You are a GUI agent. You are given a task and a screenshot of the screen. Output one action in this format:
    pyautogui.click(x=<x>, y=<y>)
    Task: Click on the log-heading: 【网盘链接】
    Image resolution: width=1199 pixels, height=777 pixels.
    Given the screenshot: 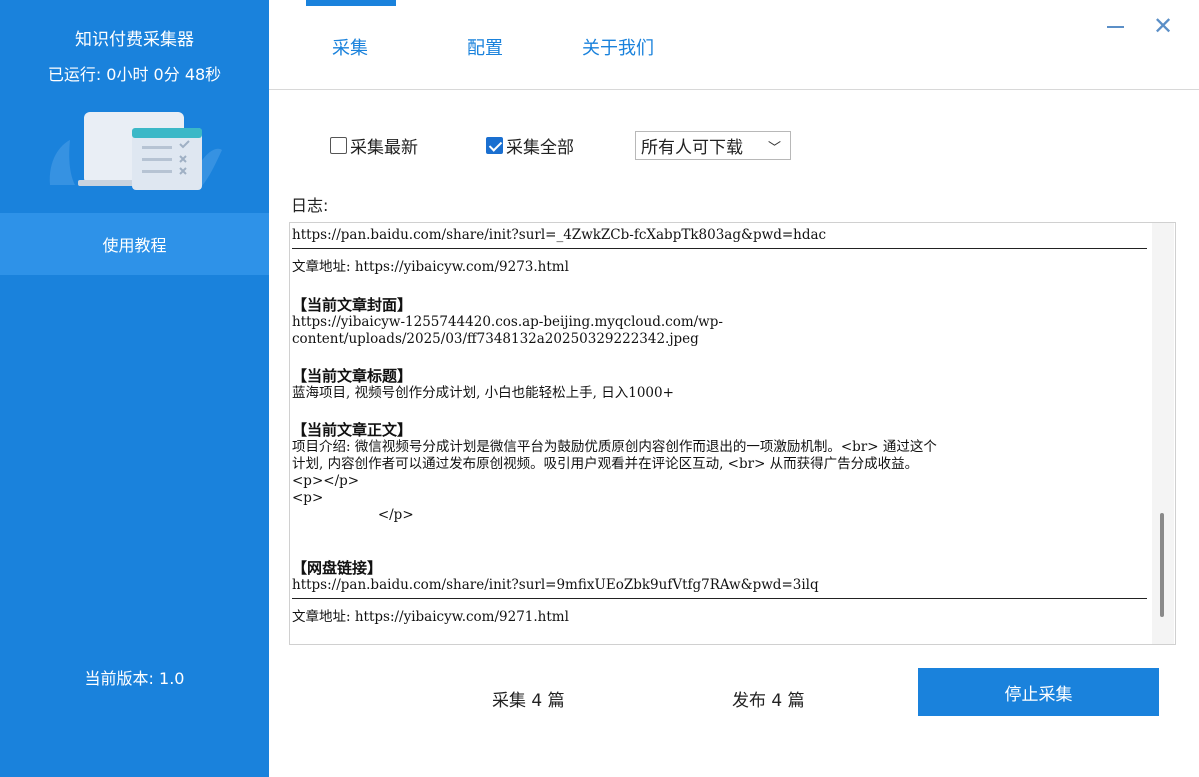 What is the action you would take?
    pyautogui.click(x=337, y=568)
    